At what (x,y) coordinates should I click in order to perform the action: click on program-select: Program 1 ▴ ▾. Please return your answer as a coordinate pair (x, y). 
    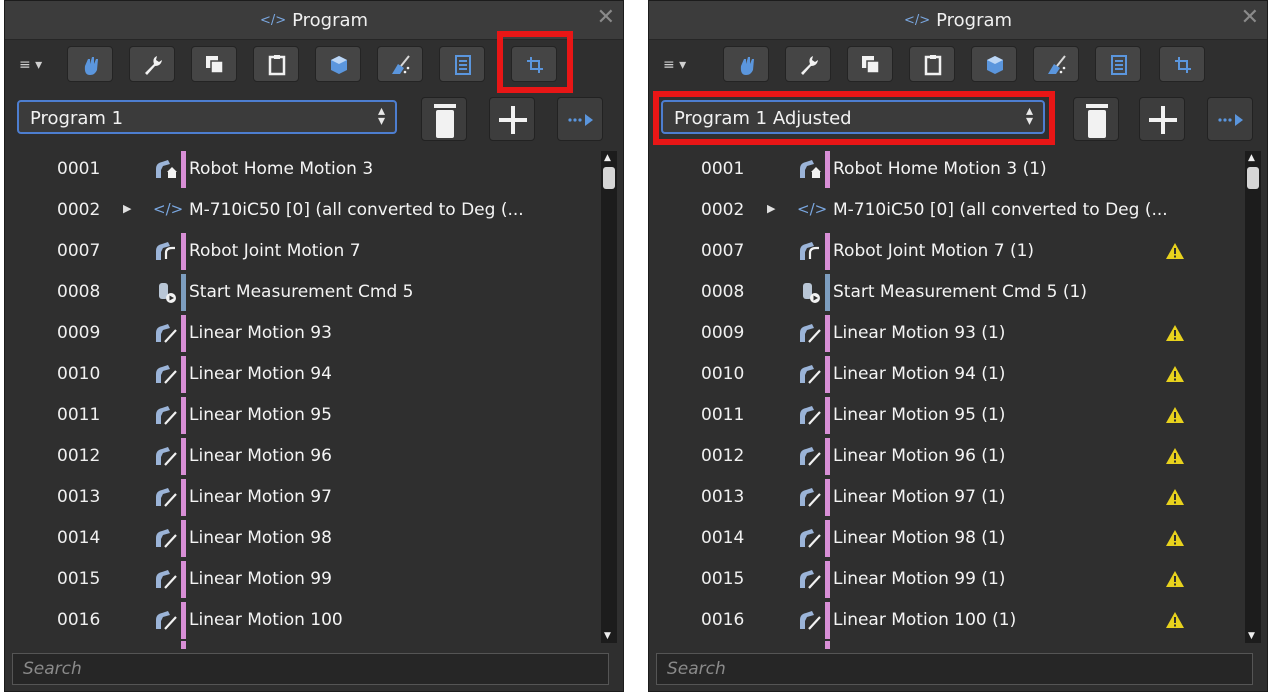
    Looking at the image, I should click on (207, 117).